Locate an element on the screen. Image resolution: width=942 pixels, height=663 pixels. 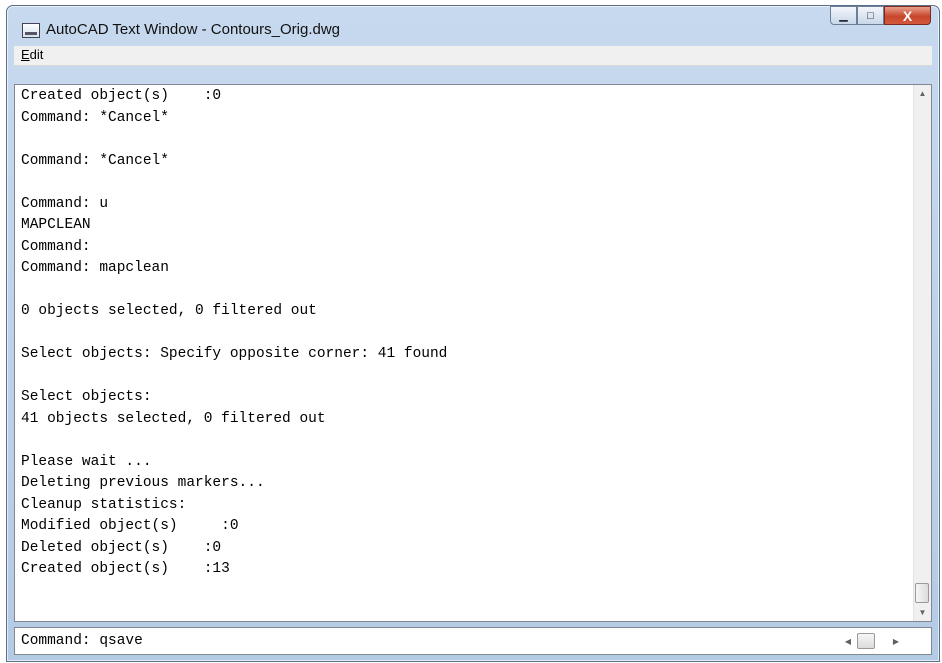
history-line: Created object(s) :13 is located at coordinates (125, 569).